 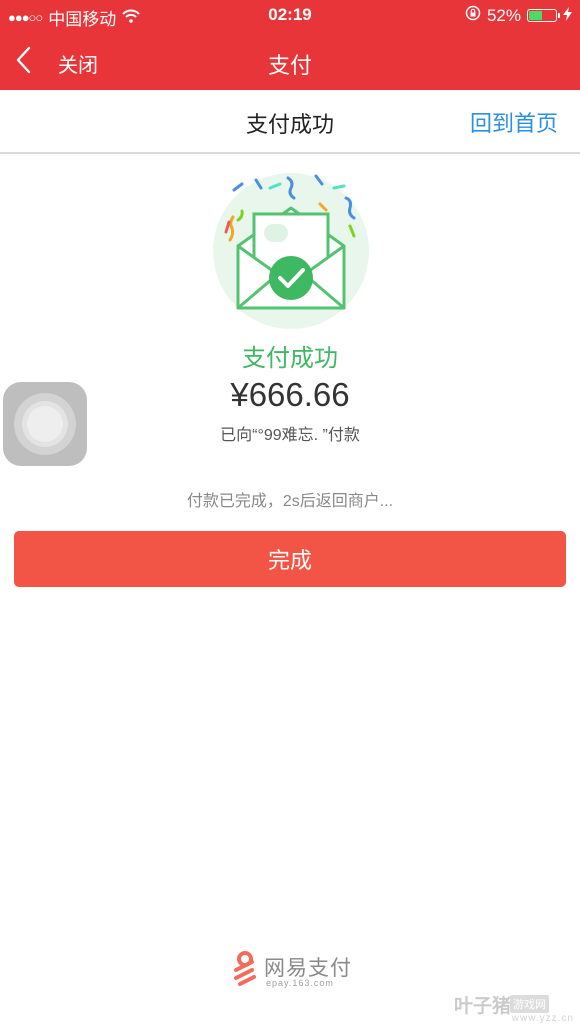 I want to click on site-watermark: 叶子猪 游戏网 www.yzz.cn, so click(x=514, y=1008).